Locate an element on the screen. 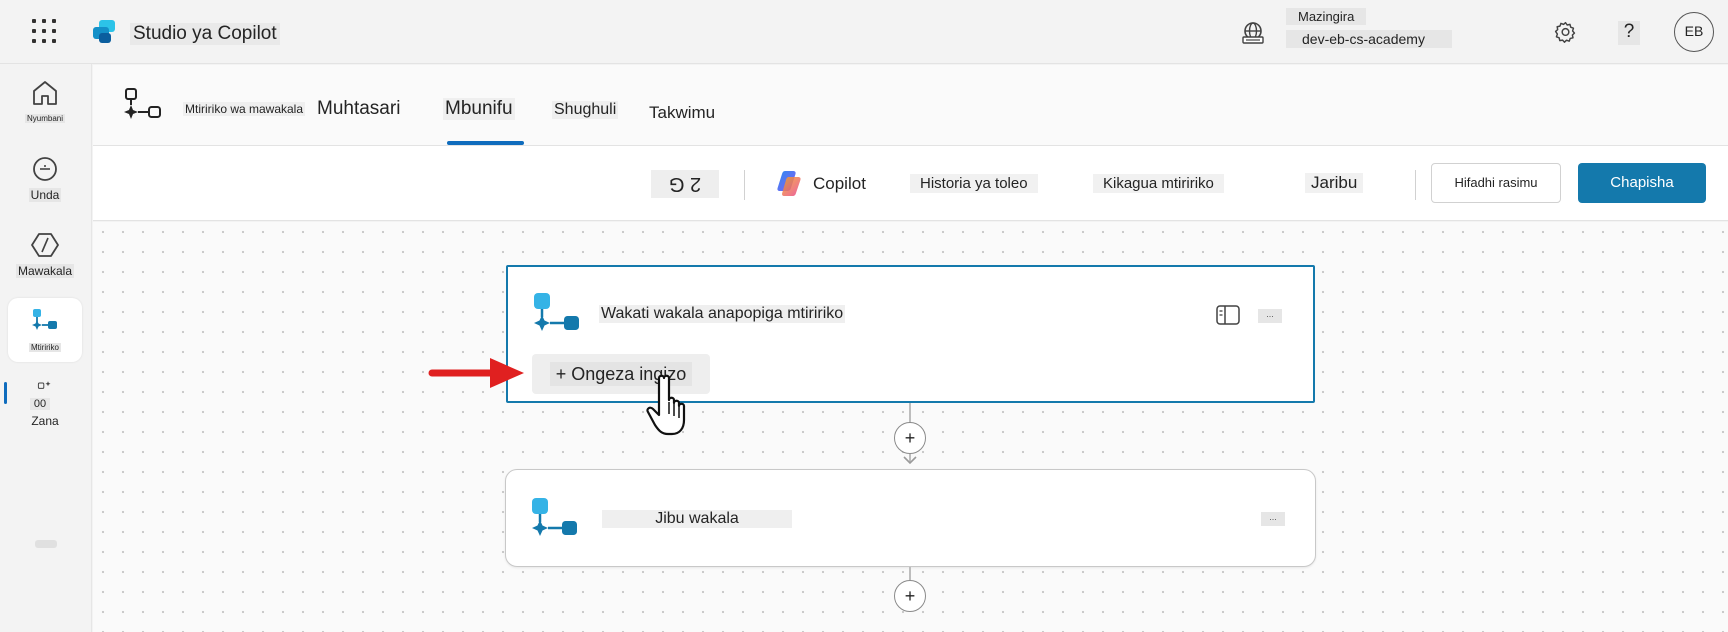  nav-item-agents: Mawakala is located at coordinates (45, 255).